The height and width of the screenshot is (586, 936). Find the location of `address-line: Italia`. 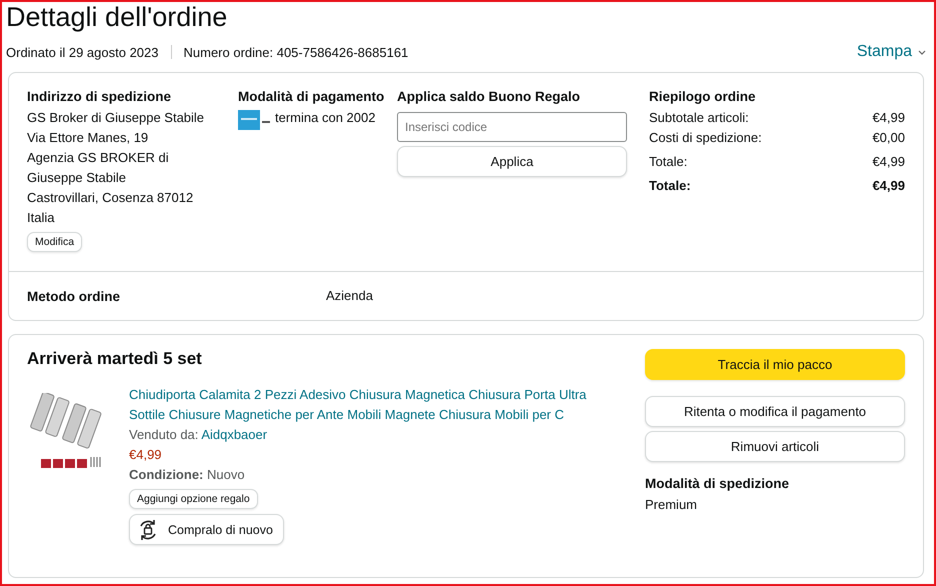

address-line: Italia is located at coordinates (41, 218).